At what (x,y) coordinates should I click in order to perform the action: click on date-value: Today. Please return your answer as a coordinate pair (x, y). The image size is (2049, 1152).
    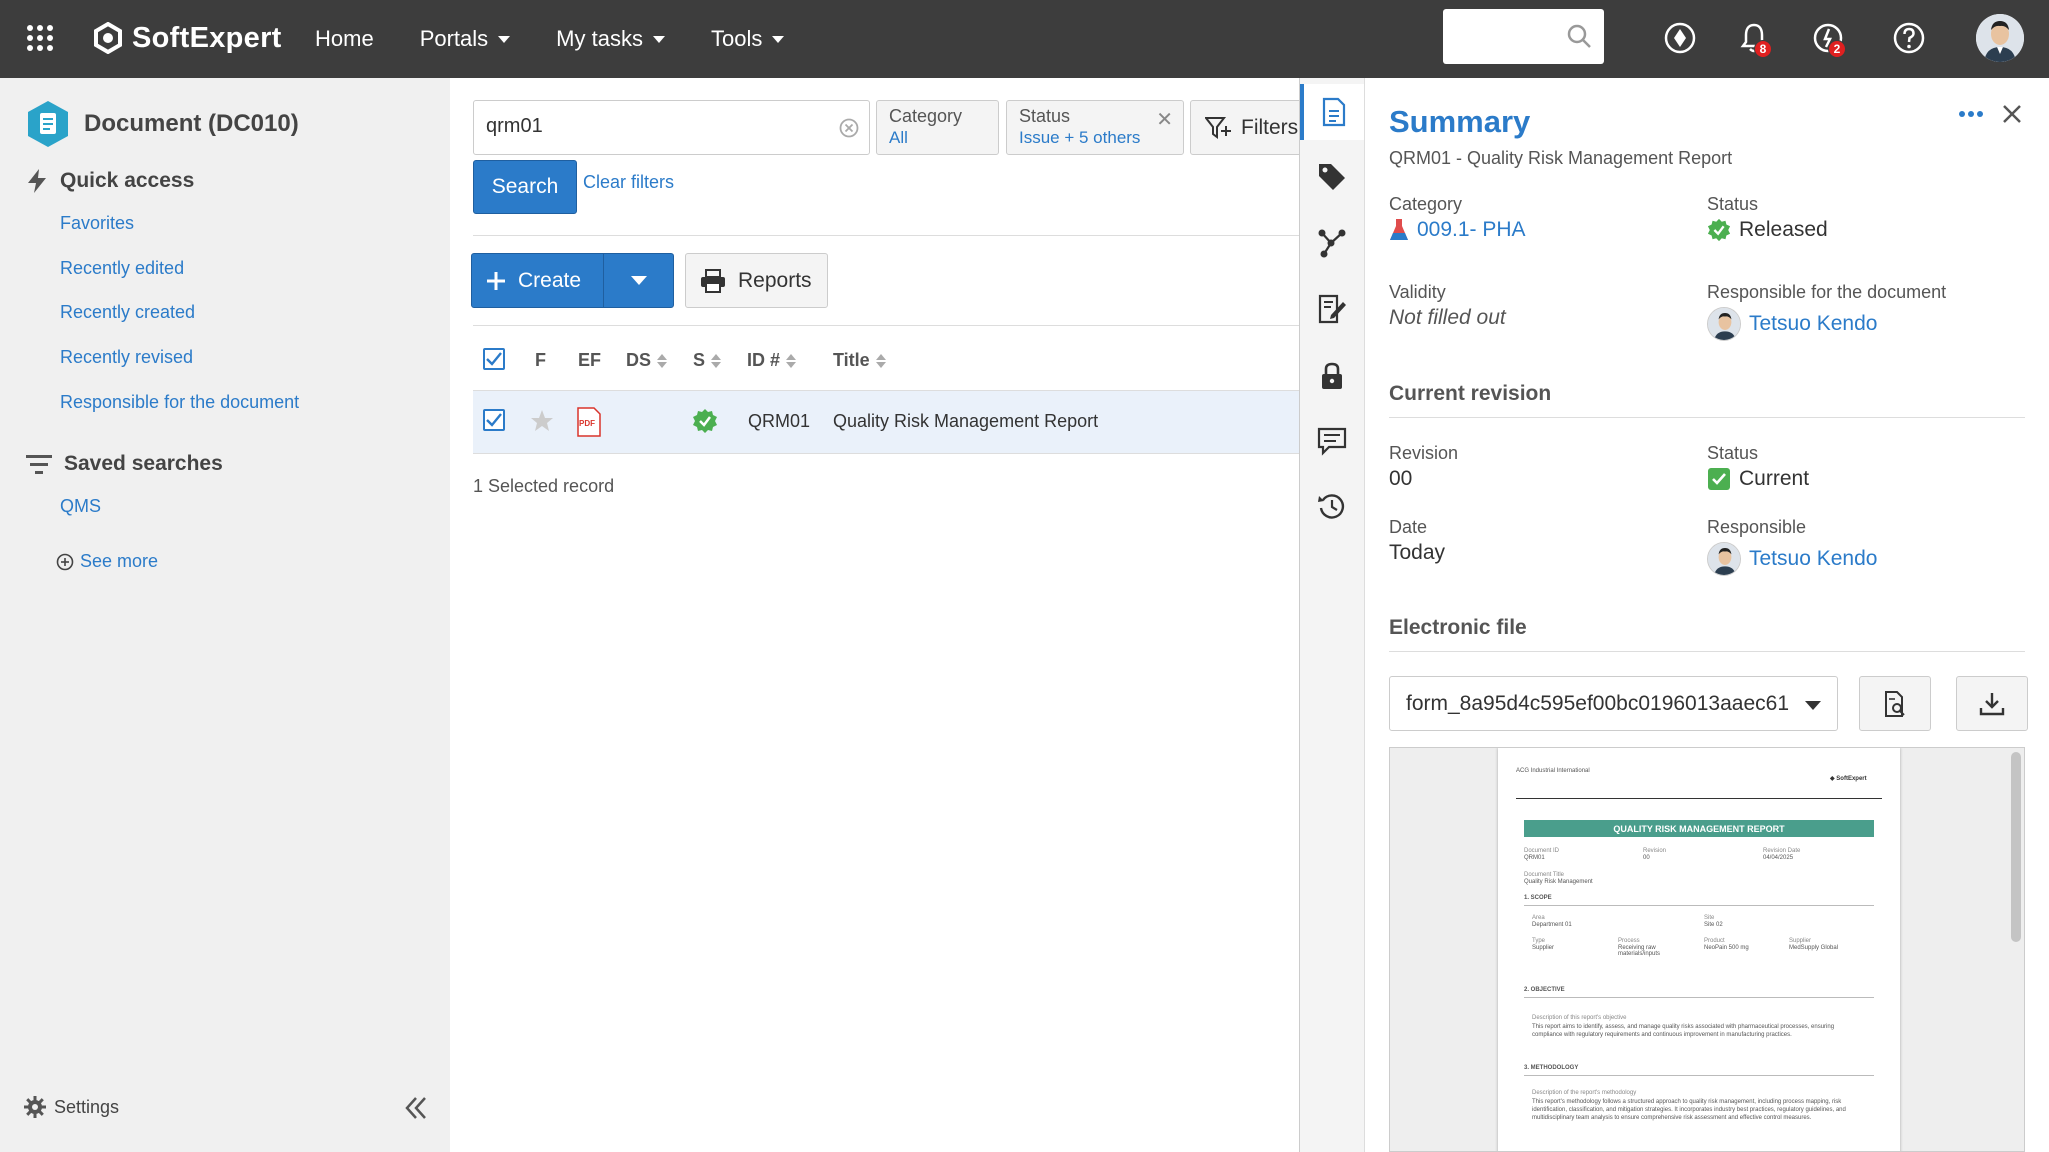
    Looking at the image, I should click on (1417, 552).